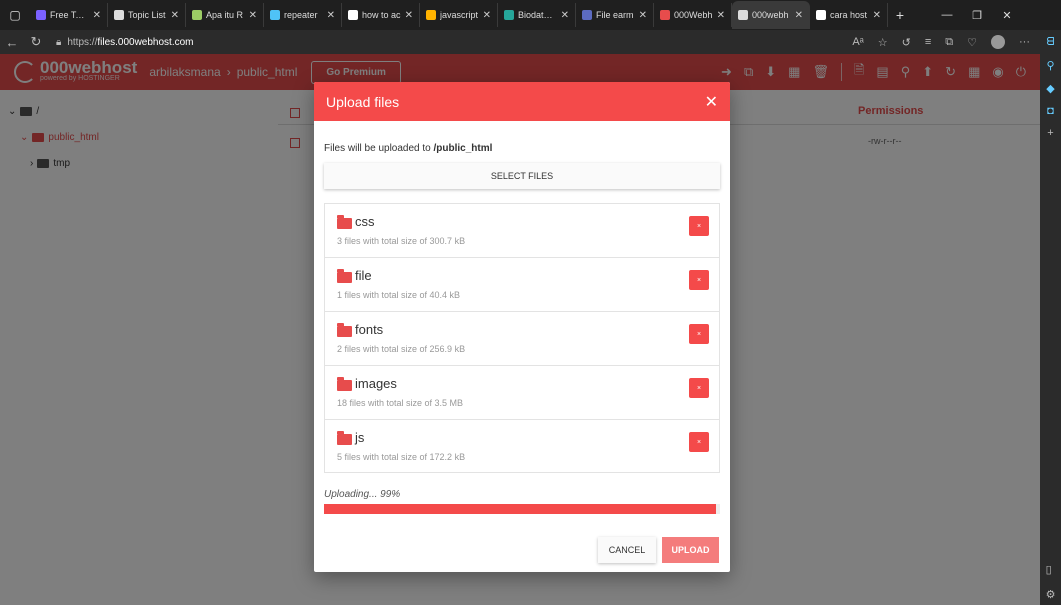 This screenshot has width=1061, height=605. Describe the element at coordinates (463, 148) in the screenshot. I see `destination-path: /public_html` at that location.